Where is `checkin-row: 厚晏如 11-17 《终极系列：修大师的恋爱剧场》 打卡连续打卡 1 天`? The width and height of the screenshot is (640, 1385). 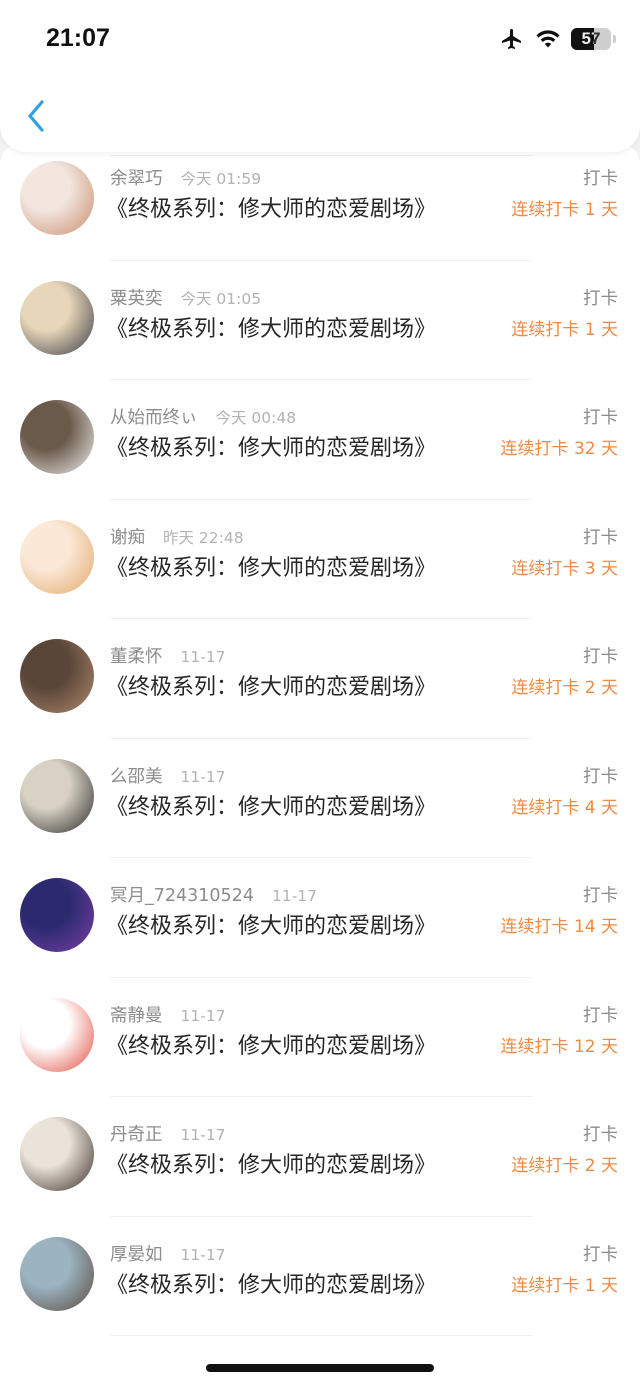 checkin-row: 厚晏如 11-17 《终极系列：修大师的恋爱剧场》 打卡连续打卡 1 天 is located at coordinates (320, 1276).